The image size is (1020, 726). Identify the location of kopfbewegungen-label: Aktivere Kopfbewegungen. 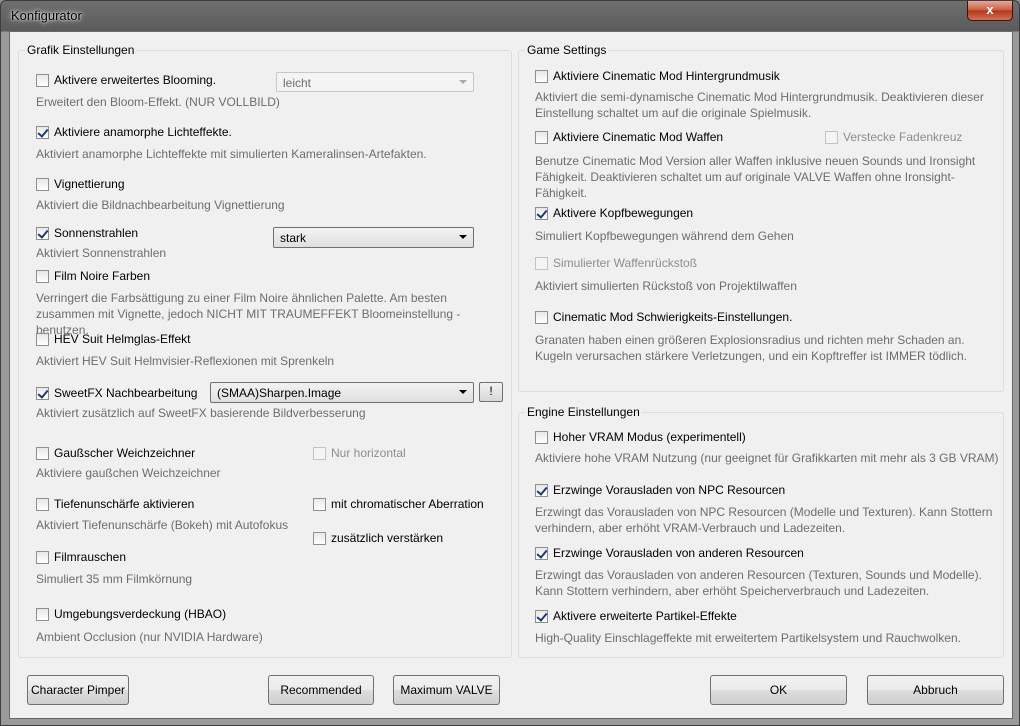
(623, 213).